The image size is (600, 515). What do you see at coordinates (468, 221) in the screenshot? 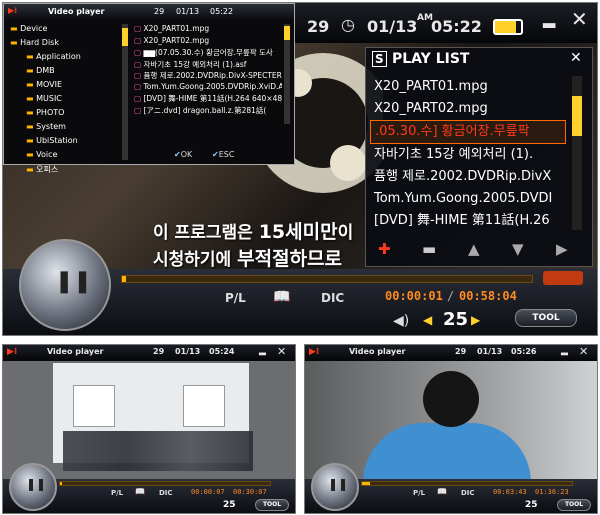
I see `playlist-item: [DVD] 舞-HIME 第11話(H.26` at bounding box center [468, 221].